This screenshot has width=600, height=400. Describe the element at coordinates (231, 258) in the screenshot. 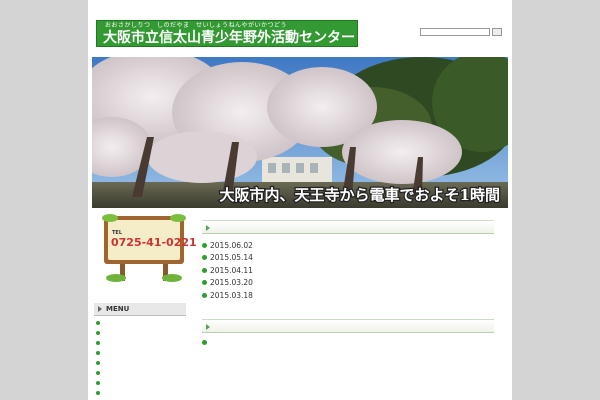

I see `news-date: 2015.05.14` at that location.